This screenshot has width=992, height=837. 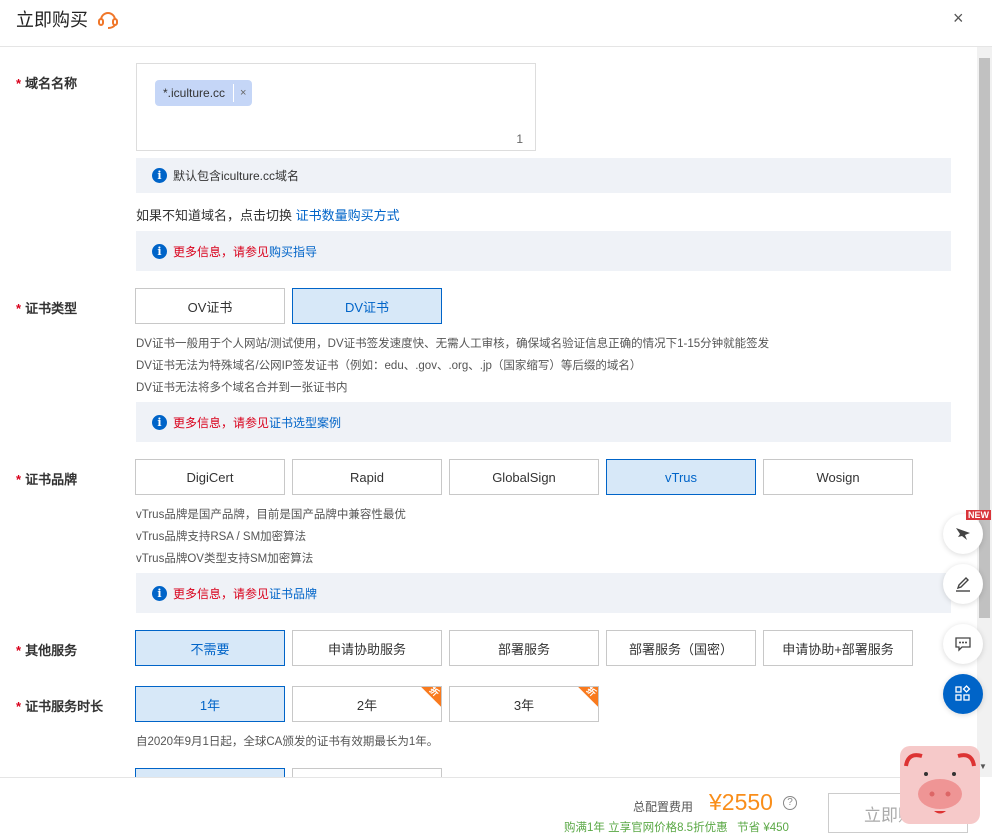 I want to click on purchase-guide-link: 购买指导, so click(x=293, y=251).